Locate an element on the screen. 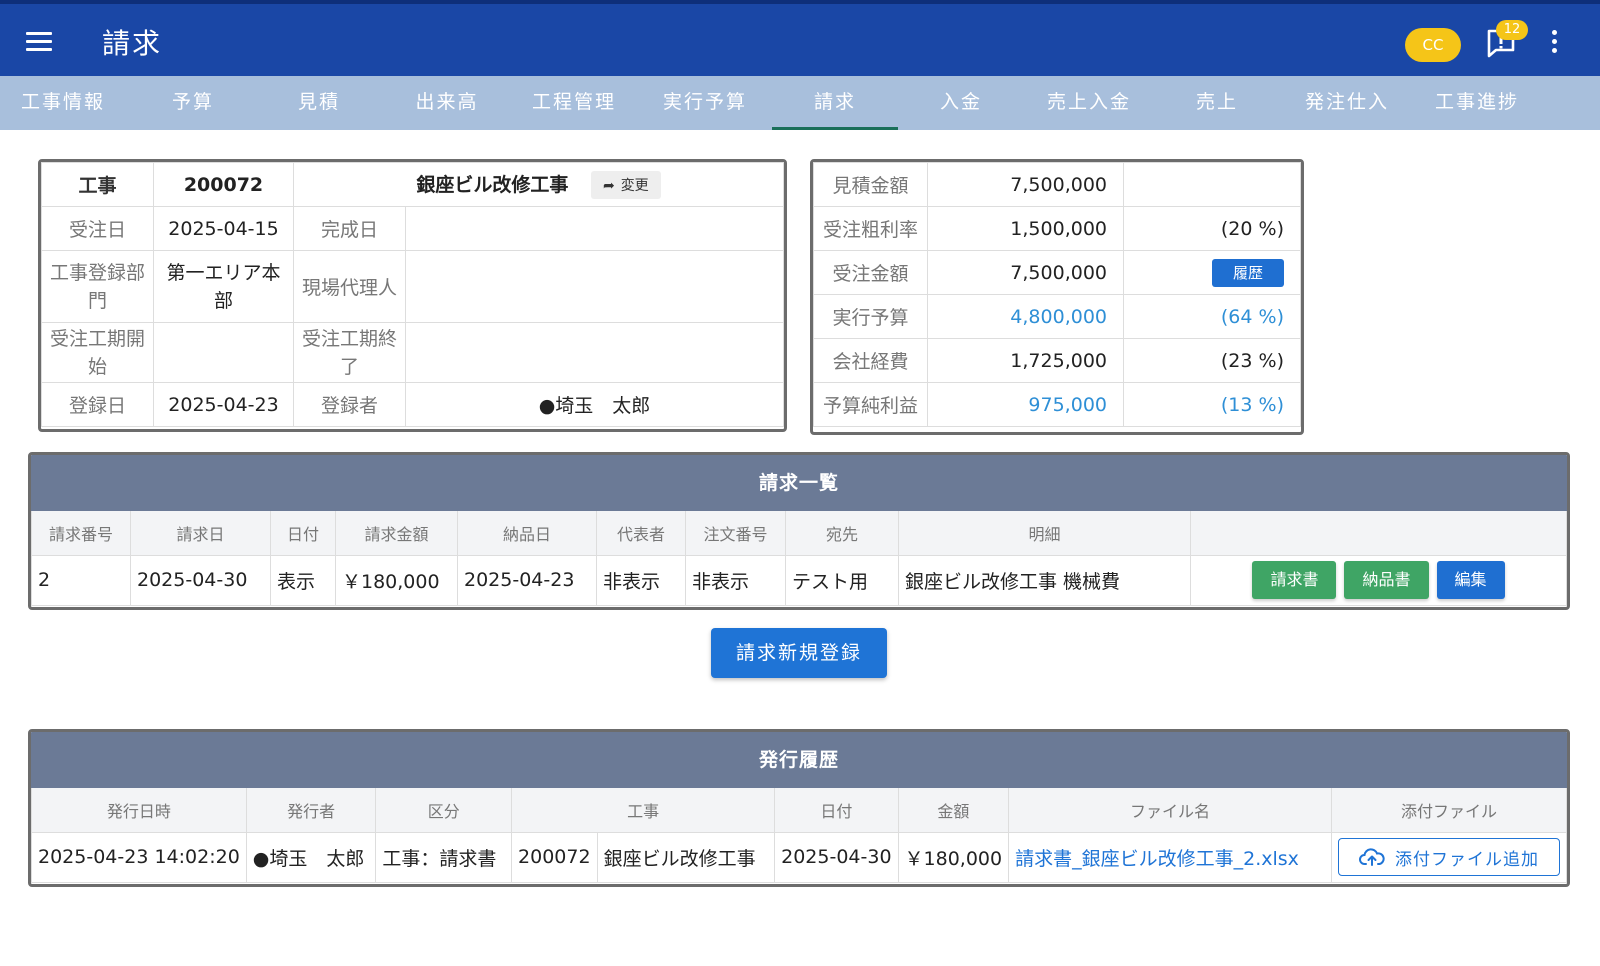  column-header: 注文番号 is located at coordinates (735, 533).